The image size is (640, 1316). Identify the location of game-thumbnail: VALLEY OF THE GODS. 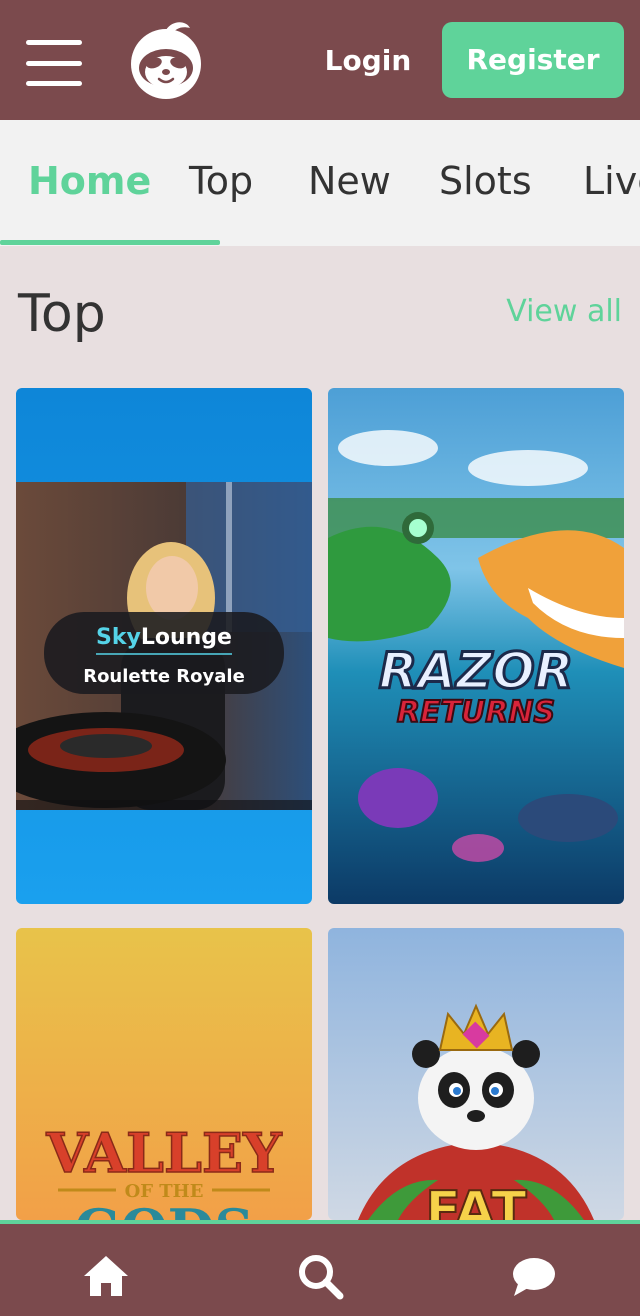
(164, 1074).